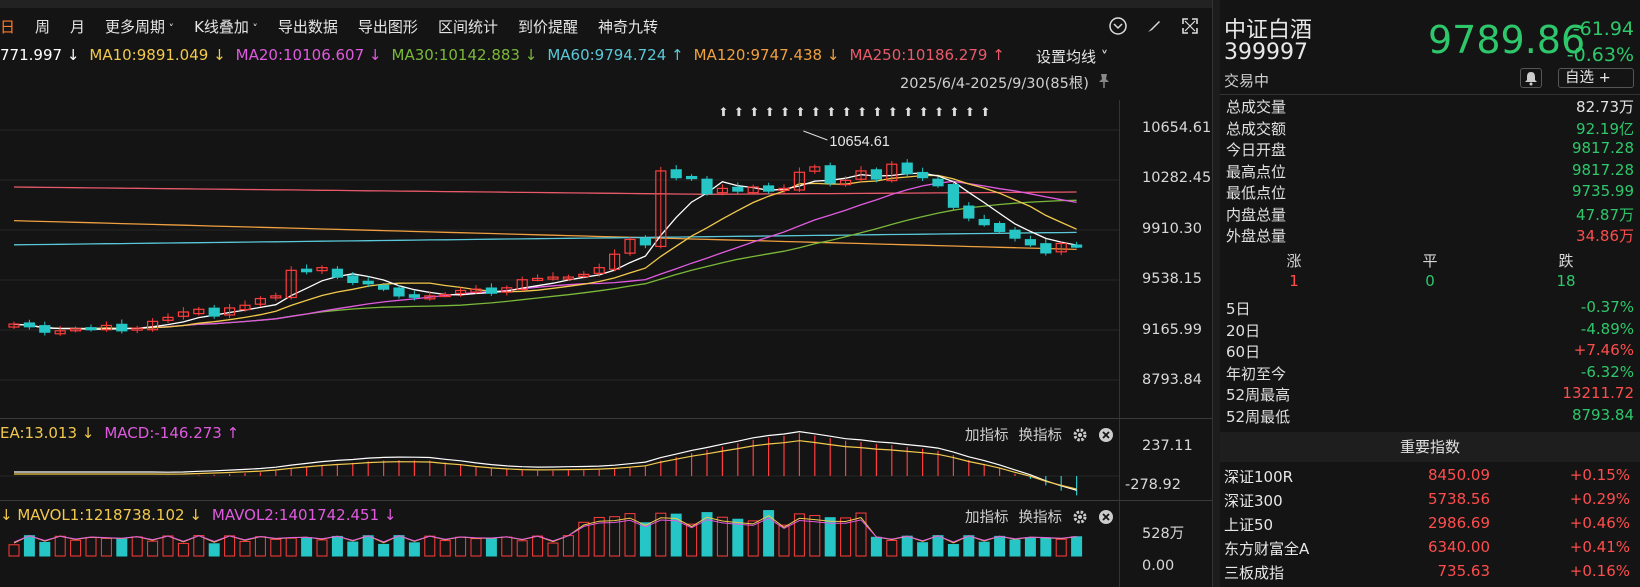 This screenshot has height=587, width=1640. Describe the element at coordinates (1172, 279) in the screenshot. I see `y-tick: 9538.15` at that location.